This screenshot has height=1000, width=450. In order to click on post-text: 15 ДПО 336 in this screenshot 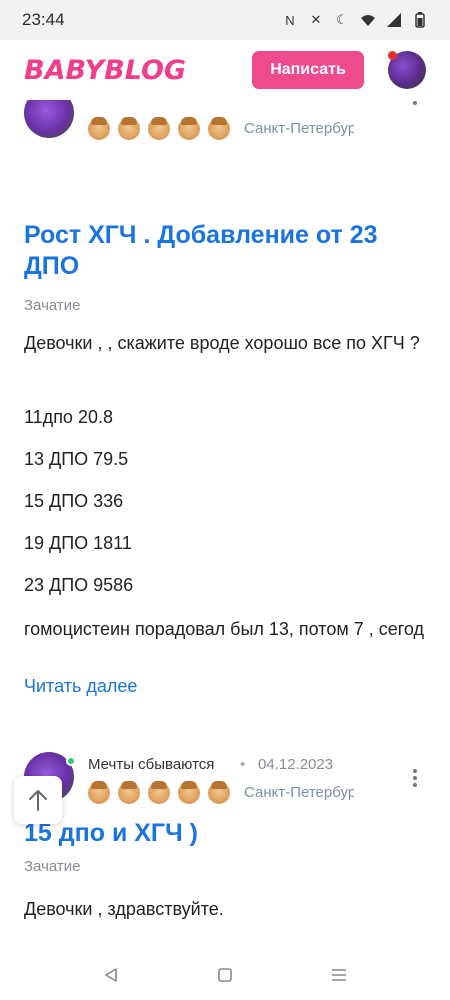, I will do `click(74, 501)`.